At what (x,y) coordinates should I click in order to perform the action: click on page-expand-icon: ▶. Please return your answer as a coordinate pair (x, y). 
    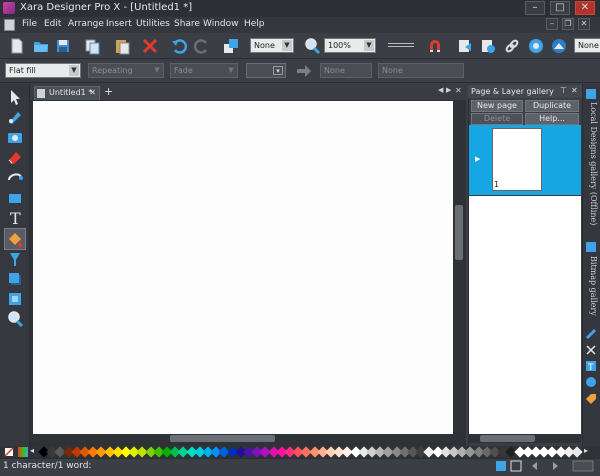
    Looking at the image, I should click on (477, 159).